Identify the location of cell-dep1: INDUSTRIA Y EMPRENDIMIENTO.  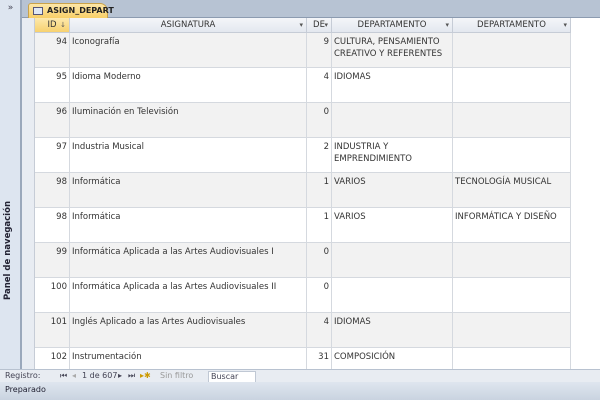
(392, 155).